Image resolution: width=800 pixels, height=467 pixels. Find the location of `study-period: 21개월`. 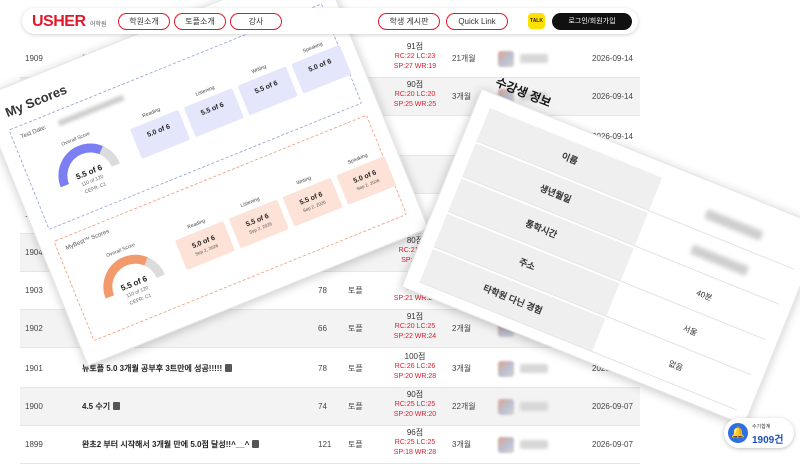

study-period: 21개월 is located at coordinates (464, 58).